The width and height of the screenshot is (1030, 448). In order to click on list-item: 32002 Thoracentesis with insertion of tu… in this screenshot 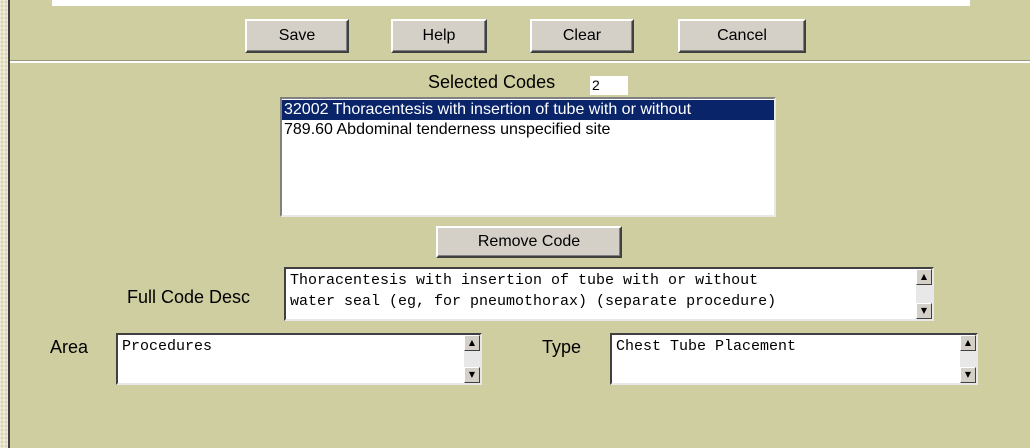, I will do `click(528, 110)`.